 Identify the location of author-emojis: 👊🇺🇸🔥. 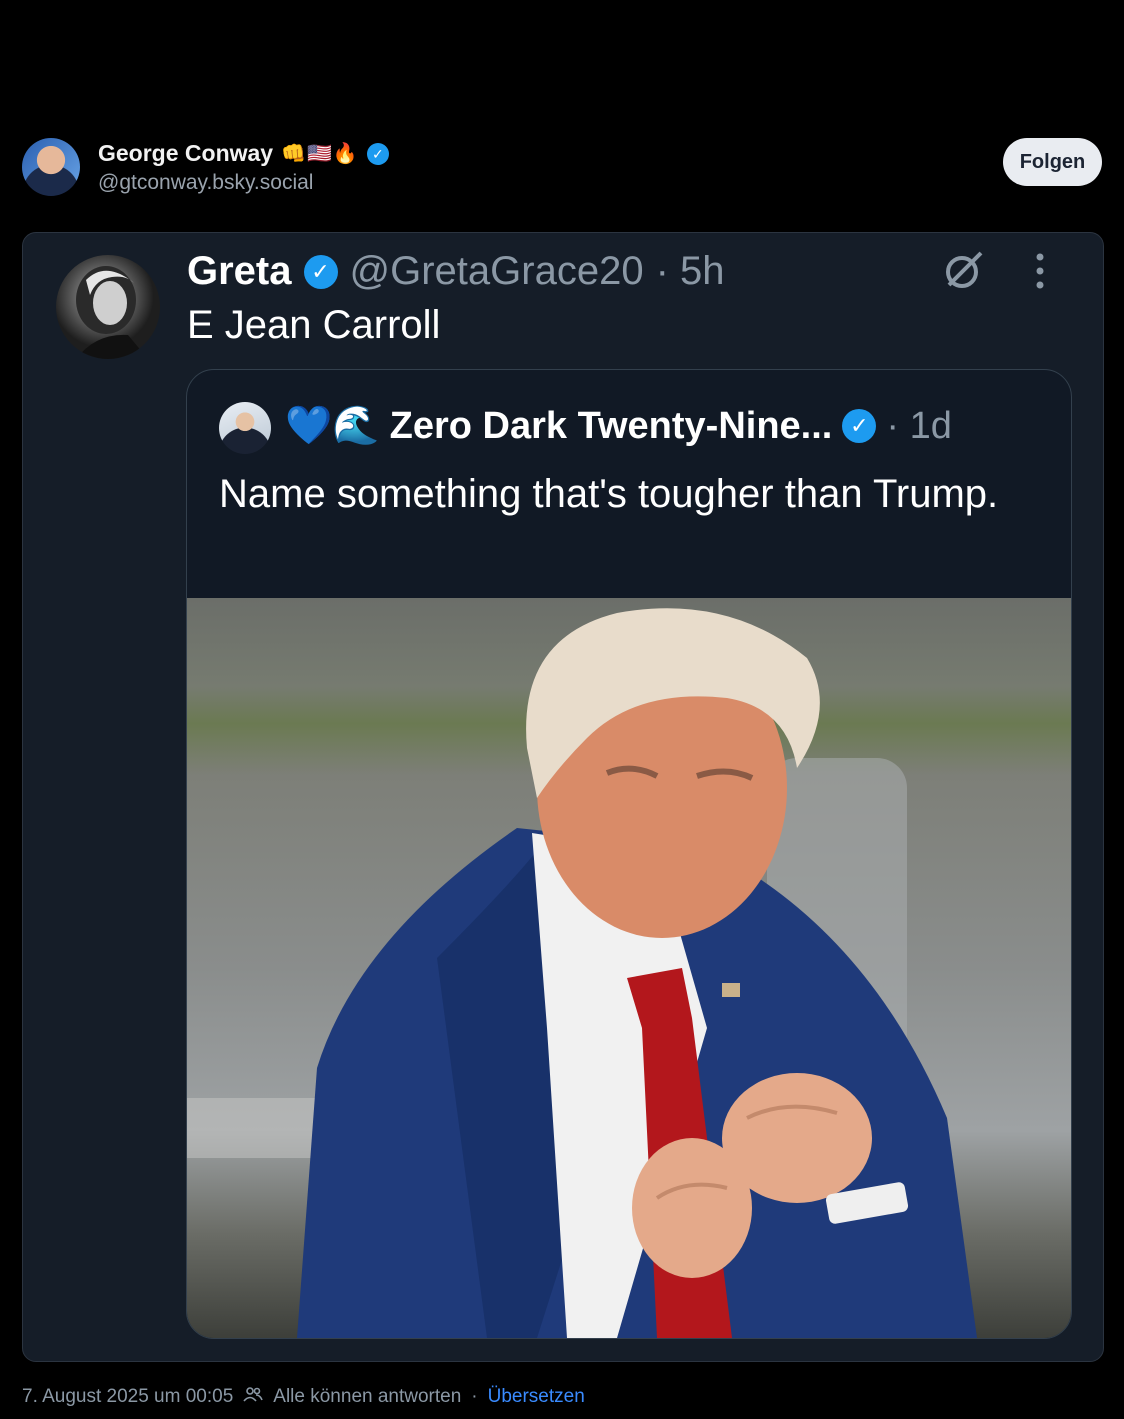
(320, 154).